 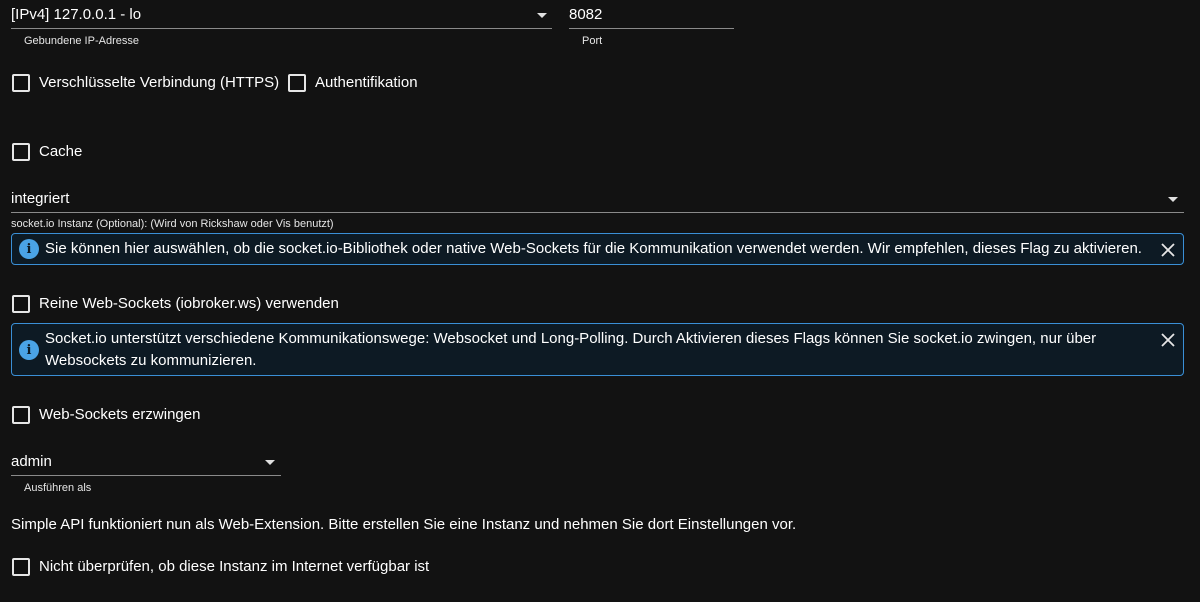 I want to click on bind-ip-underline, so click(x=281, y=28).